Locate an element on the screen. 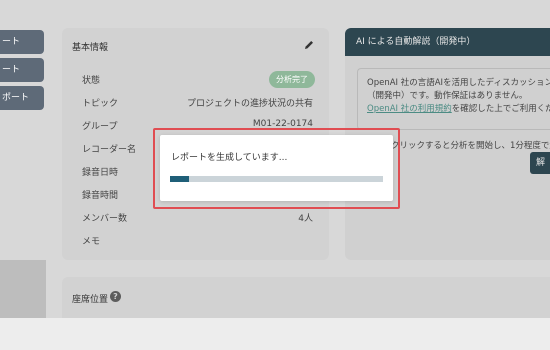  info-row-members: メンバー数 4人 is located at coordinates (195, 218).